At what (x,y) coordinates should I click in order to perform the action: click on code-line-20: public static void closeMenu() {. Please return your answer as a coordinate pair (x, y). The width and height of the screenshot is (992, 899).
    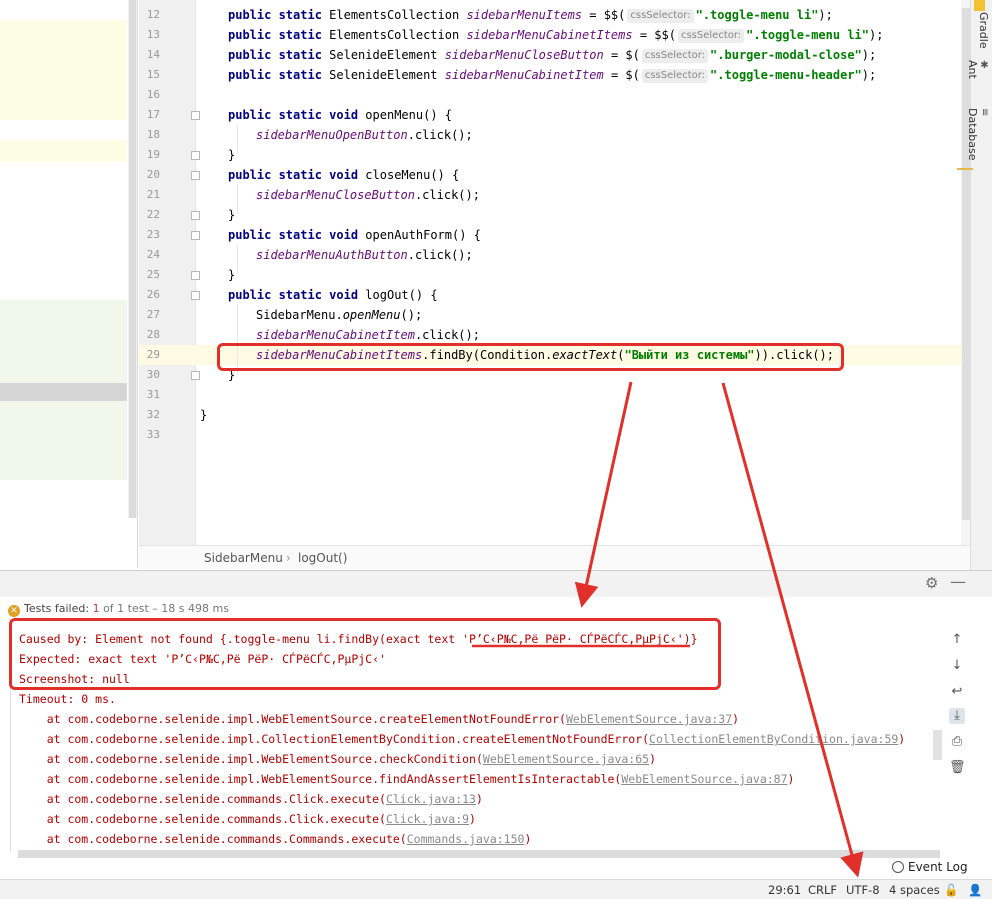
    Looking at the image, I should click on (343, 175).